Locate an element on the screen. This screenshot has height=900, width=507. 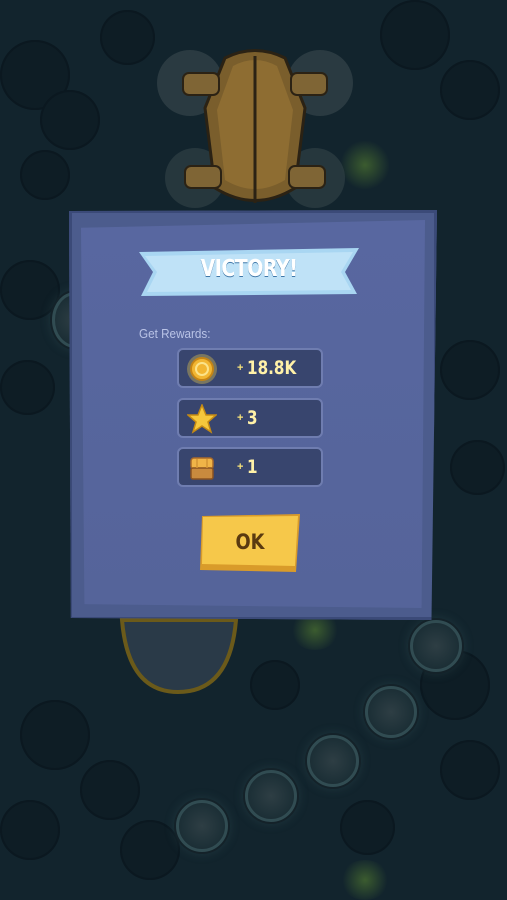
light-glow is located at coordinates (365, 880).